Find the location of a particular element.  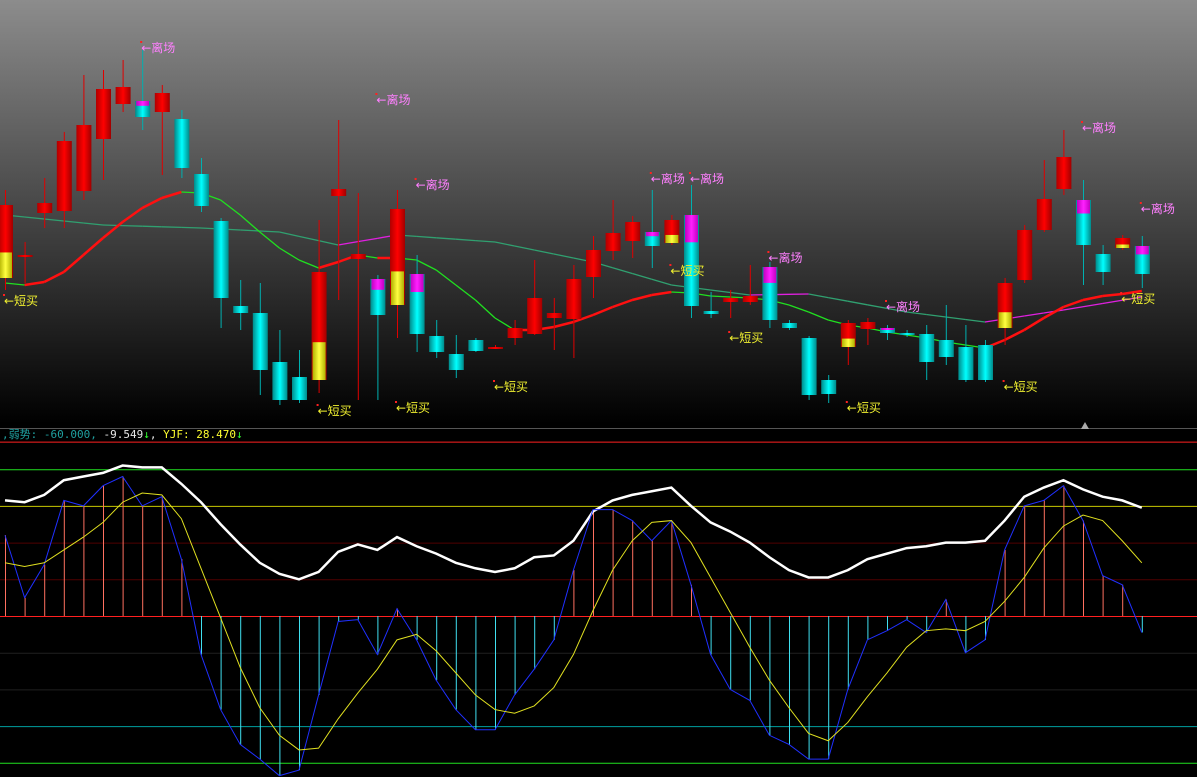

indicator-header: ,弱势: -60.000, -9.549↓, YJF: 28.470↓ is located at coordinates (122, 435).